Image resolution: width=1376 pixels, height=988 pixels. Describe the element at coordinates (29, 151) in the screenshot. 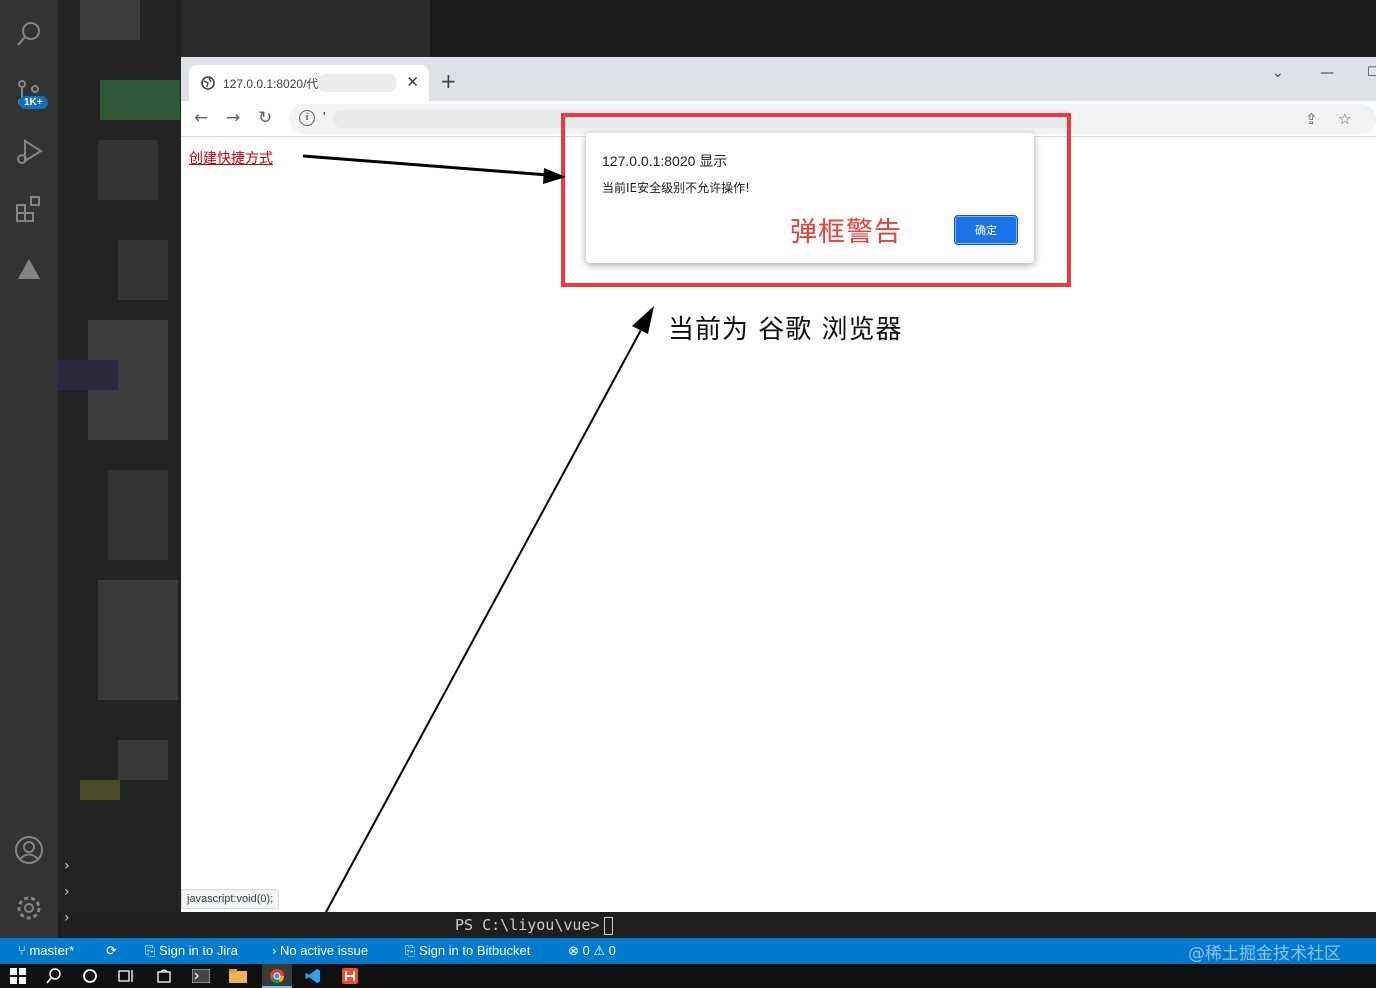

I see `run-debug-icon` at that location.